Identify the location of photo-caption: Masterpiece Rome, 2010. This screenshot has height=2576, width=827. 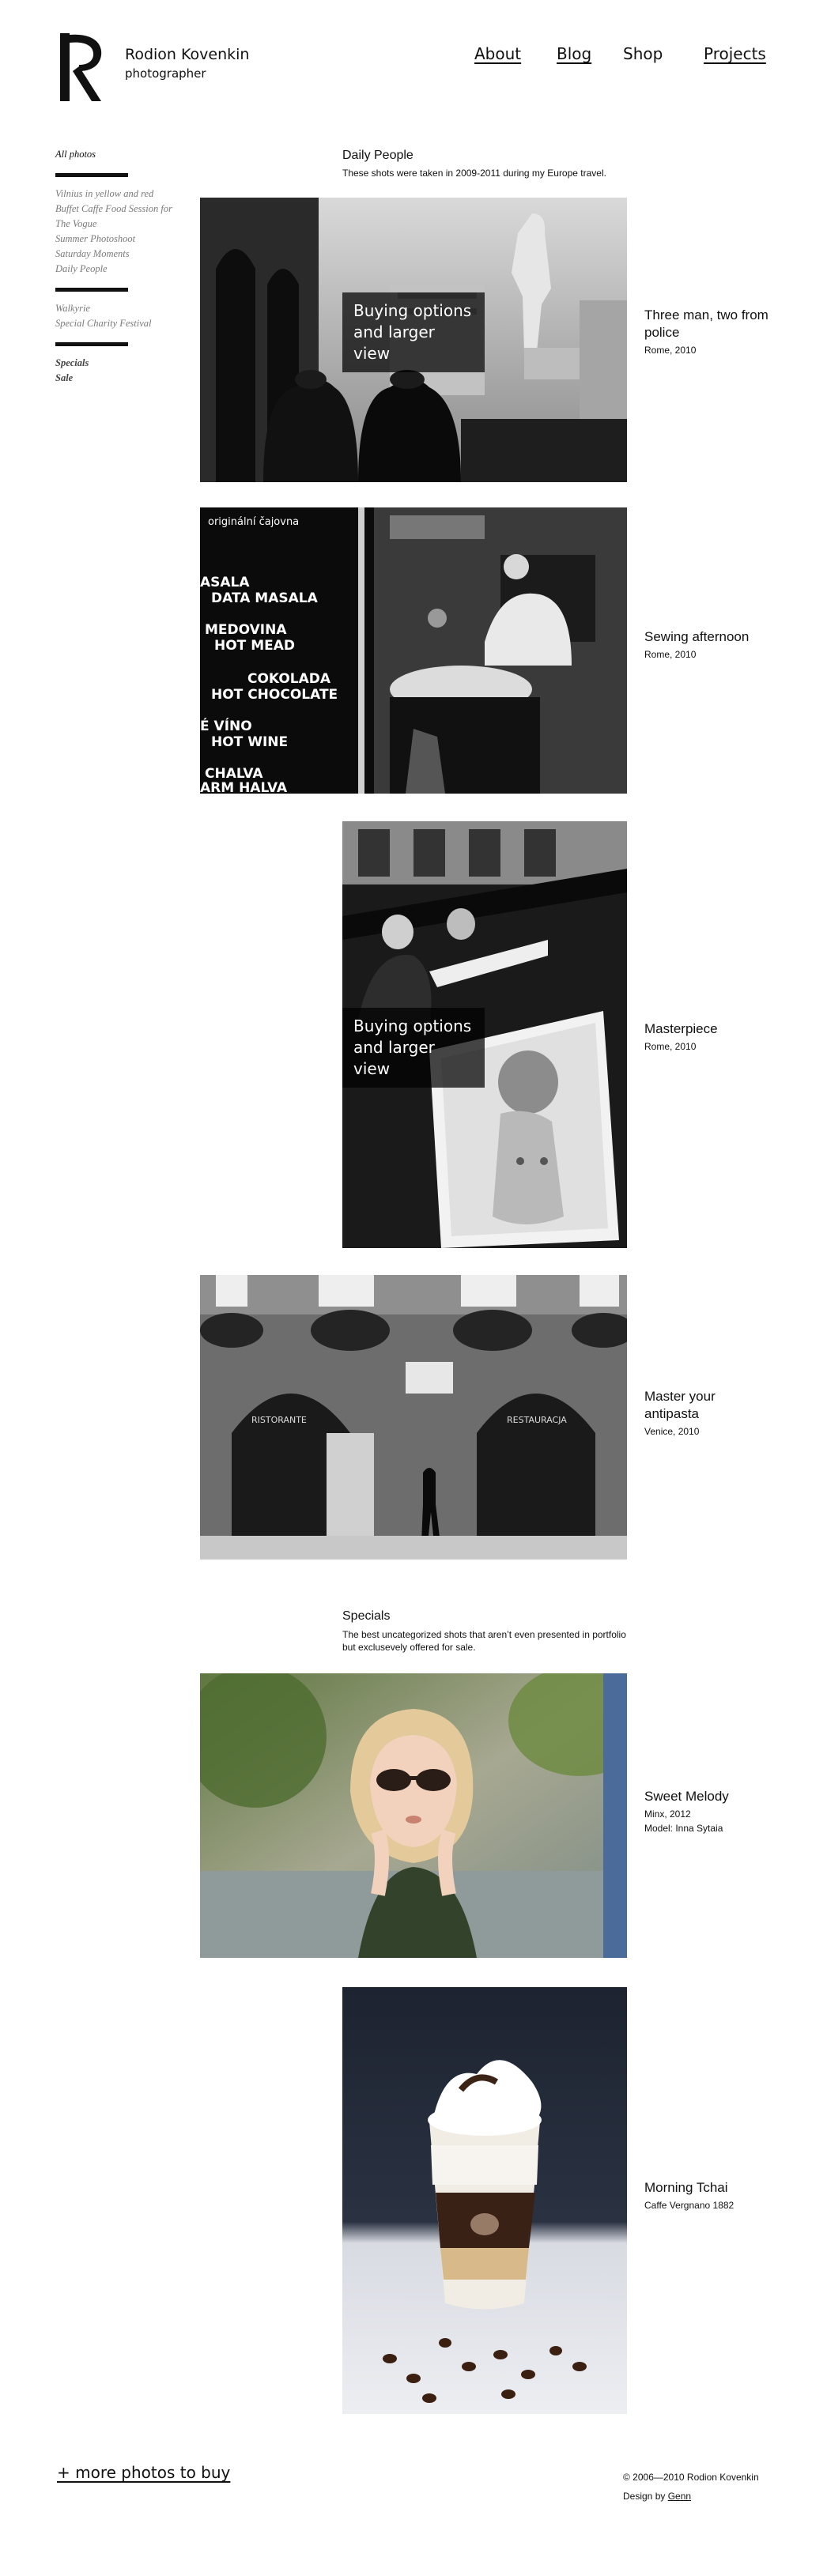
(723, 1037).